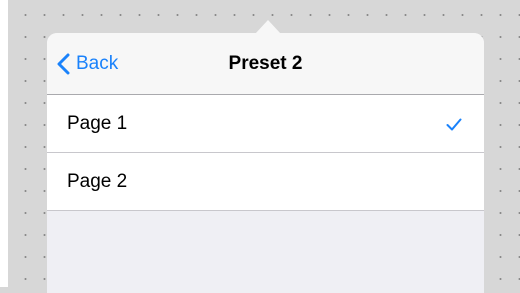  Describe the element at coordinates (454, 124) in the screenshot. I see `checkmark-icon` at that location.